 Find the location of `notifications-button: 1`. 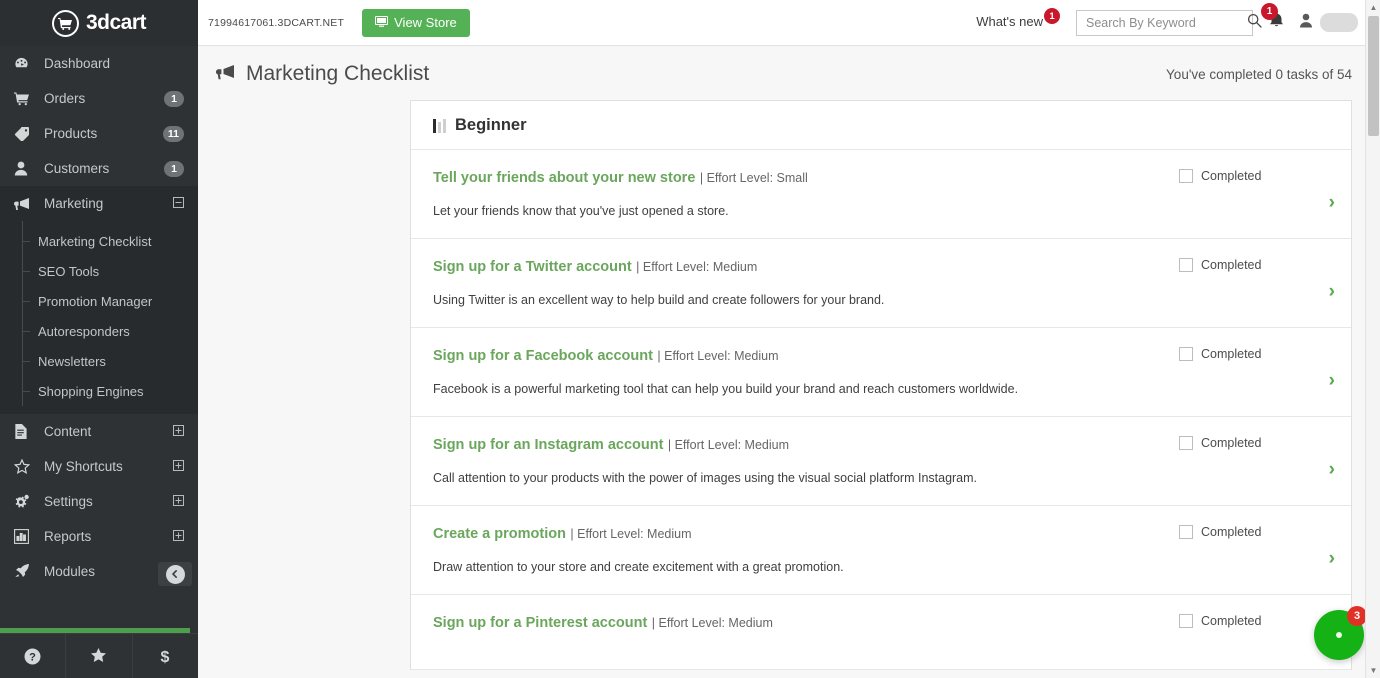

notifications-button: 1 is located at coordinates (1272, 18).